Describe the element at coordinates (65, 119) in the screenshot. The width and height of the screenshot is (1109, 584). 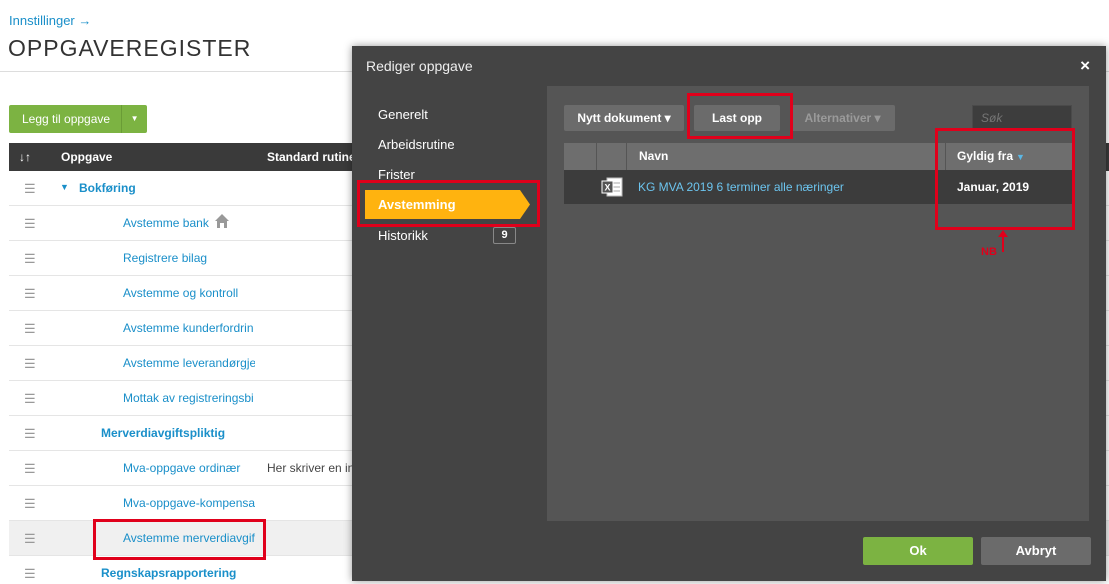
I see `add-task-button: Legg til oppgave` at that location.